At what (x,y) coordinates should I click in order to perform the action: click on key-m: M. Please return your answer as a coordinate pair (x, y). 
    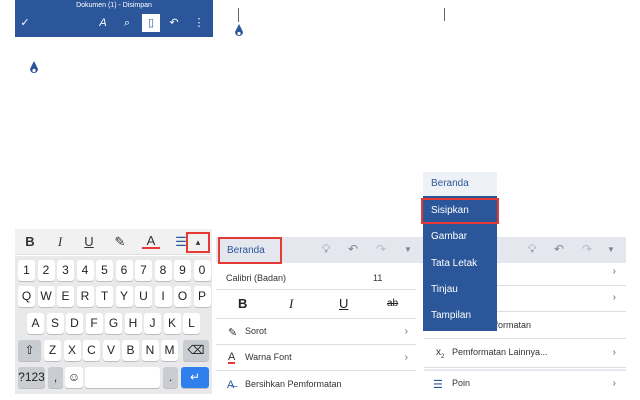
    Looking at the image, I should click on (169, 350).